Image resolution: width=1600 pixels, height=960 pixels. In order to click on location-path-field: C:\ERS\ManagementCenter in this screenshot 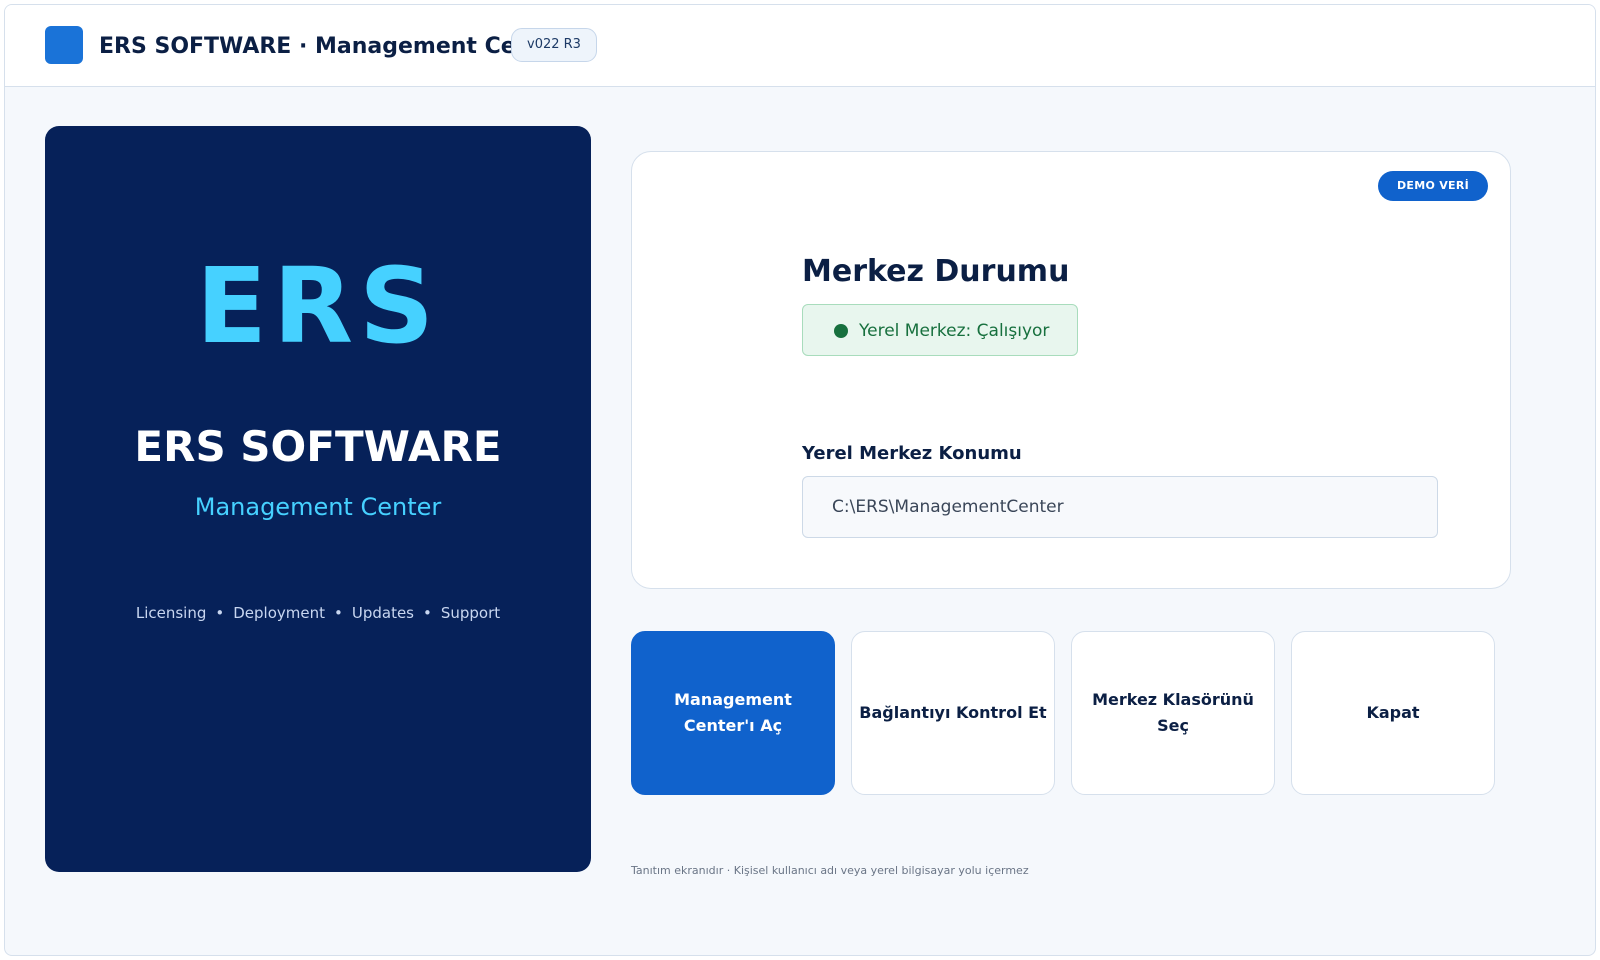, I will do `click(1120, 507)`.